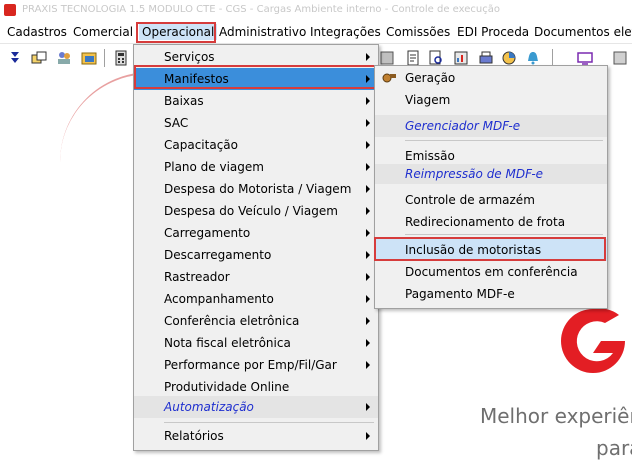  I want to click on menu-item-acompanhamento: Acompanhamento, so click(256, 299).